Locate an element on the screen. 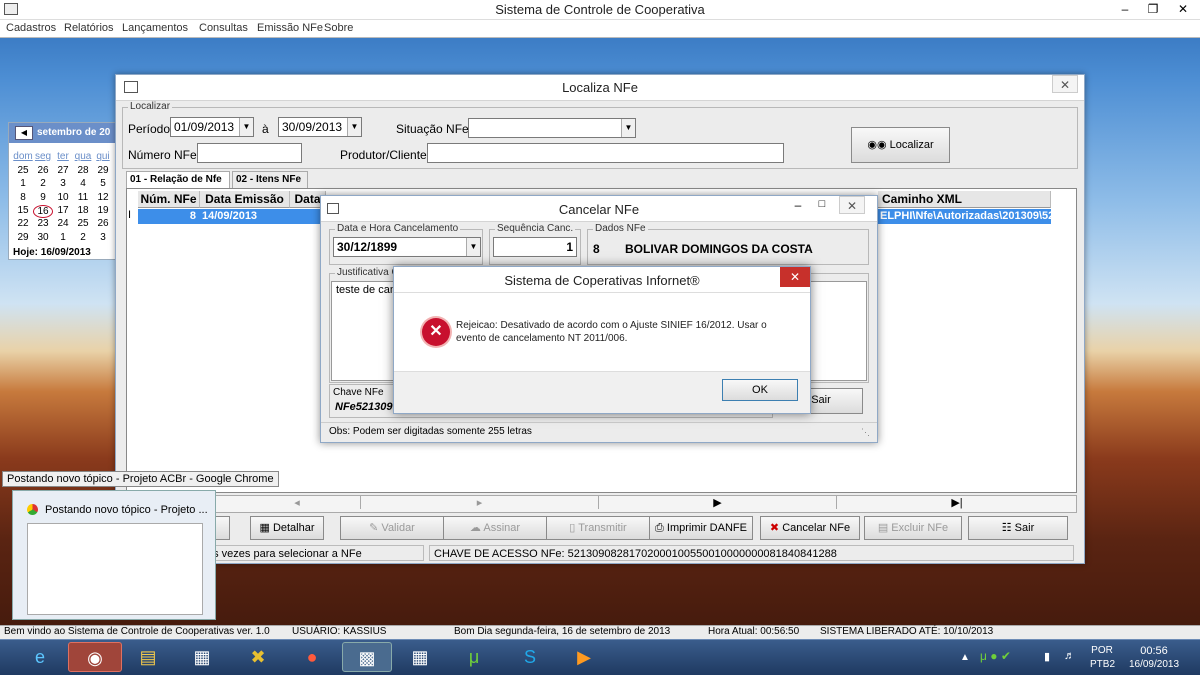 Image resolution: width=1200 pixels, height=675 pixels. nav-next: ▶ is located at coordinates (717, 502).